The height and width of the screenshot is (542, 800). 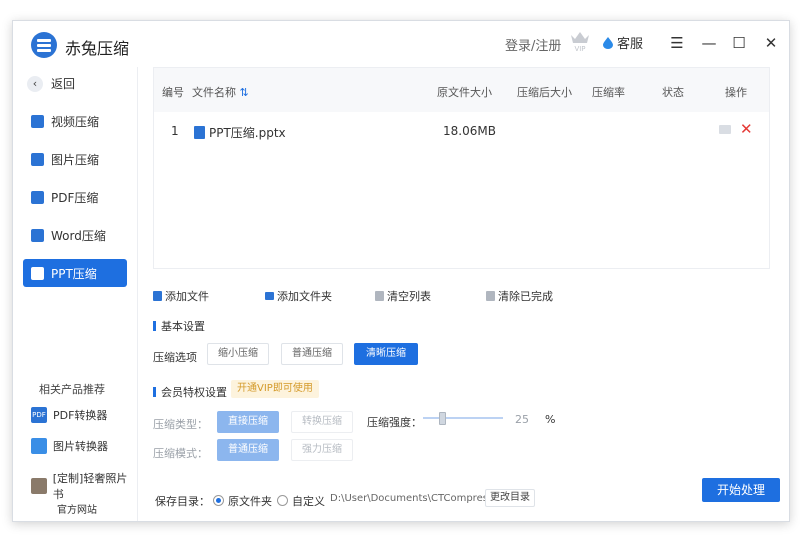 What do you see at coordinates (248, 422) in the screenshot?
I see `type-direct-button: 直接压缩` at bounding box center [248, 422].